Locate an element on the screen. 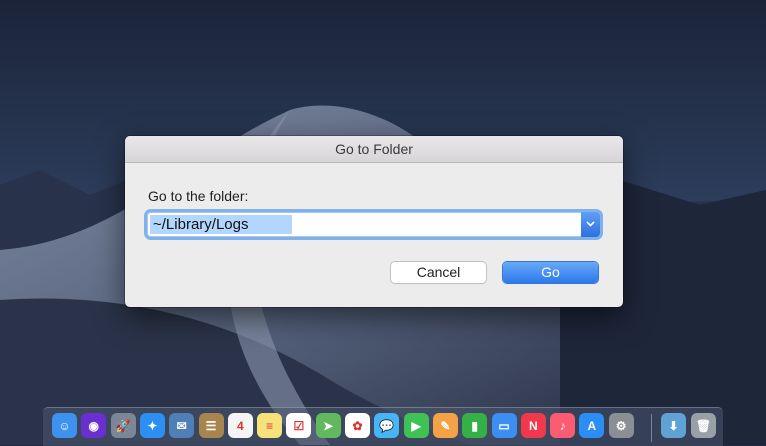 The height and width of the screenshot is (446, 766). dock: ☺ ◉ 🚀 ✦ ✉ ☰ 4 ≡ ☑ ➤ ✿ 💬 ▶ ✎ ▮ ▭ N ♪ A ⚙ ⬇ 🗑 is located at coordinates (383, 426).